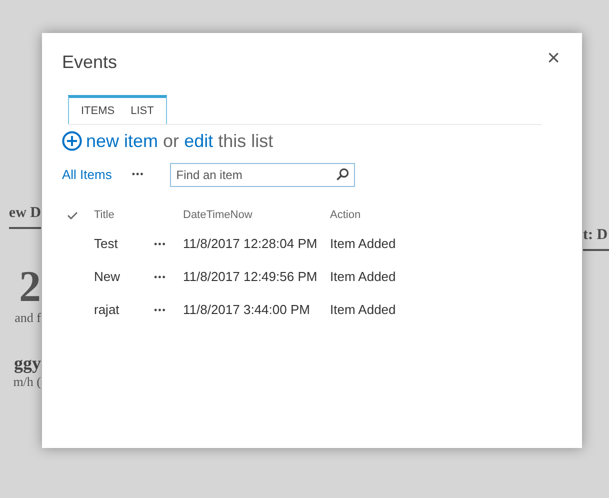 The height and width of the screenshot is (498, 609). Describe the element at coordinates (199, 141) in the screenshot. I see `edit-list-link: edit` at that location.